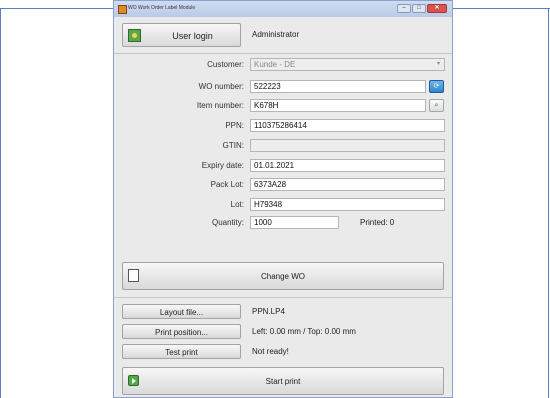 This screenshot has width=550, height=398. What do you see at coordinates (283, 9) in the screenshot?
I see `title-bar: WO Work Order Label Module – □ ✕` at bounding box center [283, 9].